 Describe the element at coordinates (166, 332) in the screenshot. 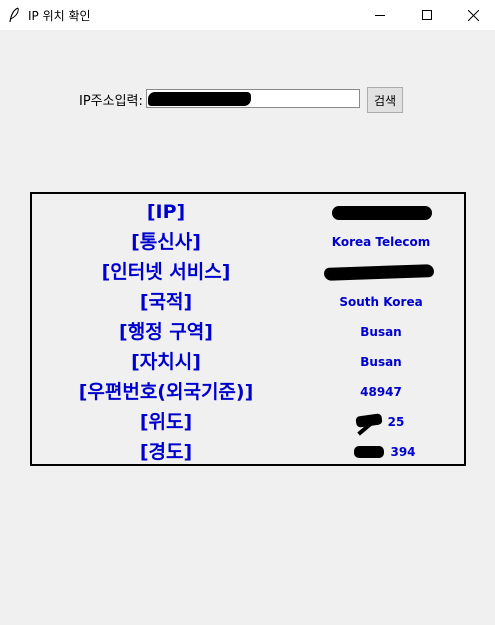

I see `region-label: [행정 구역]` at that location.